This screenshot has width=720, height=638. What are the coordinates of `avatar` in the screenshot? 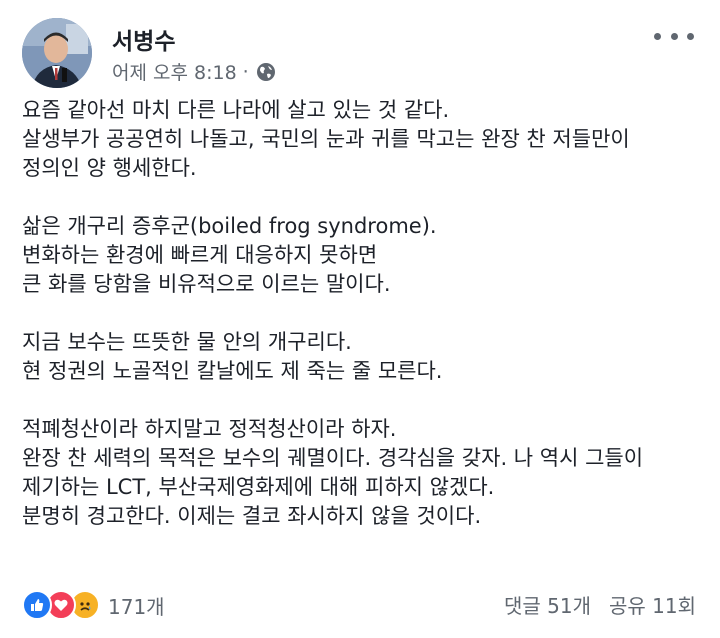 It's located at (57, 53).